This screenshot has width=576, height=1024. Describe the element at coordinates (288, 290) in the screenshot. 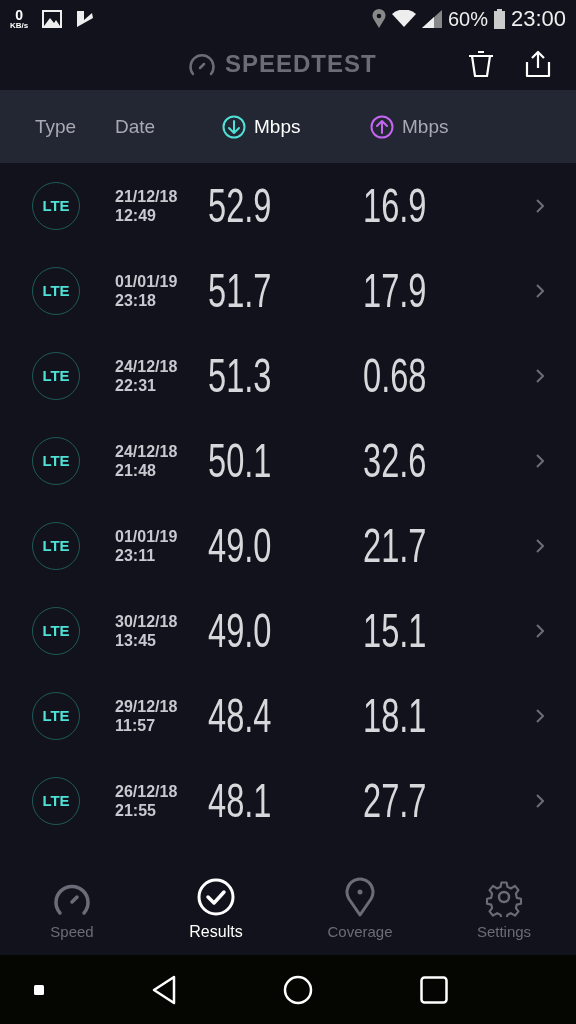

I see `result-row: LTE 01/01/19 23:18 51.7 17.9` at that location.